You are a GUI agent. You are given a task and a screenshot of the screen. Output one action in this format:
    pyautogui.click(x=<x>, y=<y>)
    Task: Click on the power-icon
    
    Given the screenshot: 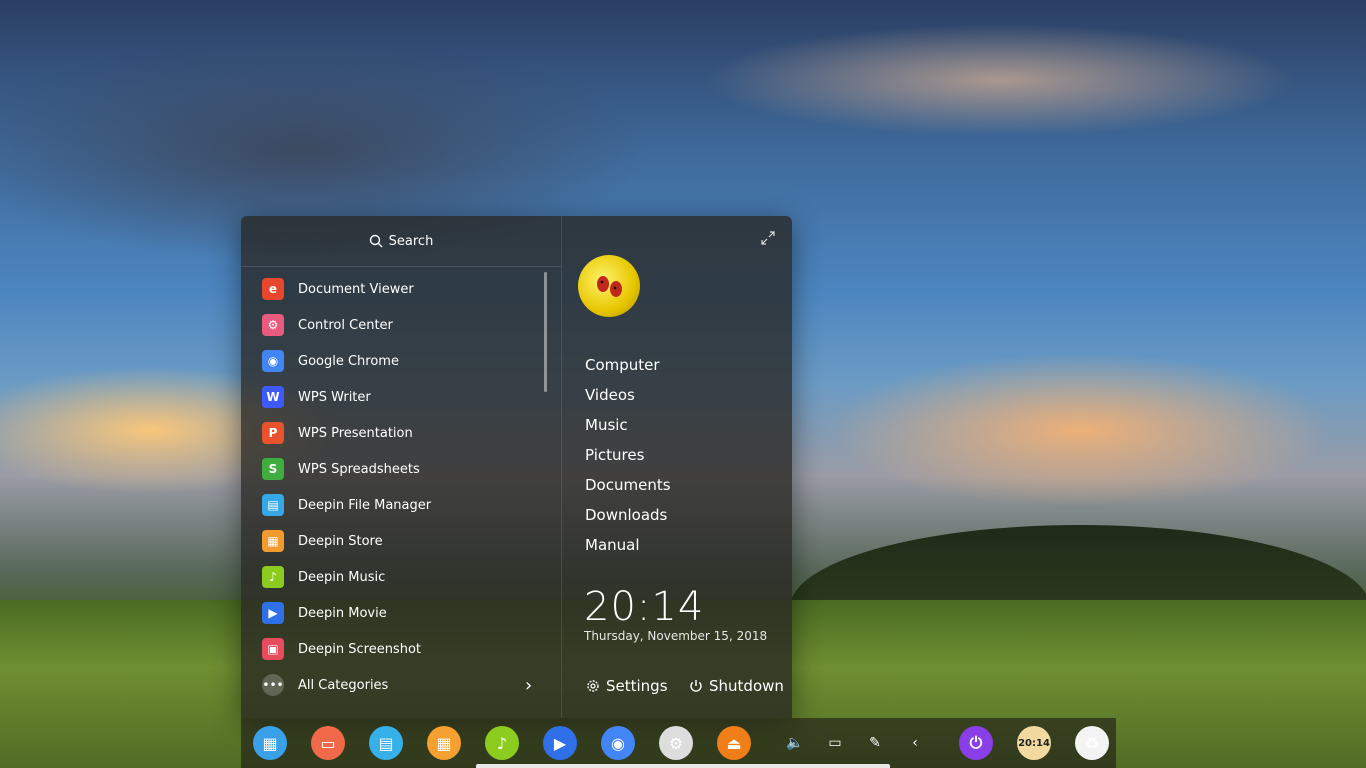 What is the action you would take?
    pyautogui.click(x=696, y=686)
    